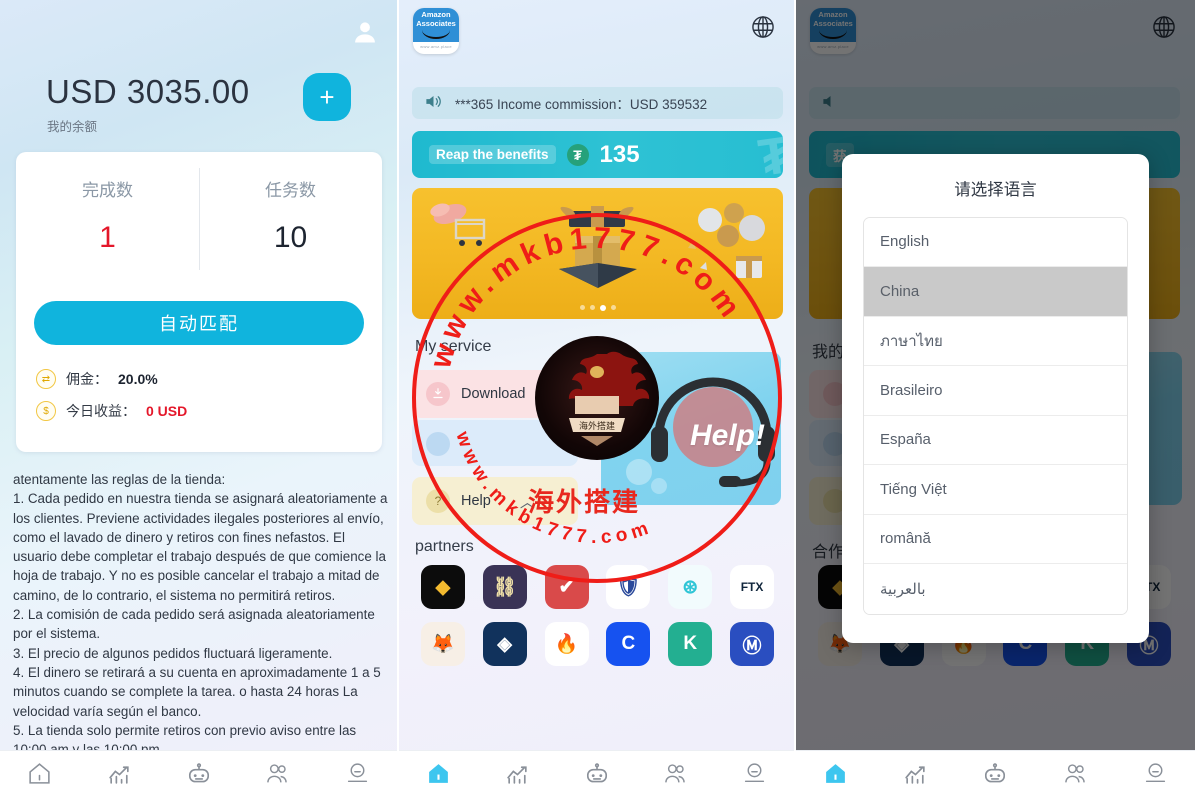 The image size is (1195, 796). I want to click on sushiswap-icon: ⊛, so click(690, 587).